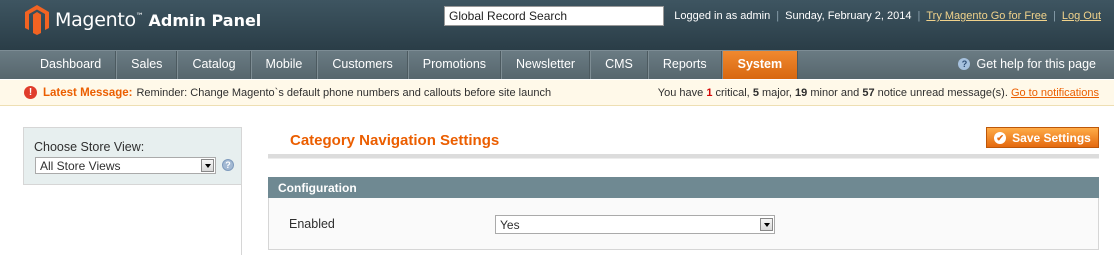  I want to click on summary-prefix: You have, so click(680, 93).